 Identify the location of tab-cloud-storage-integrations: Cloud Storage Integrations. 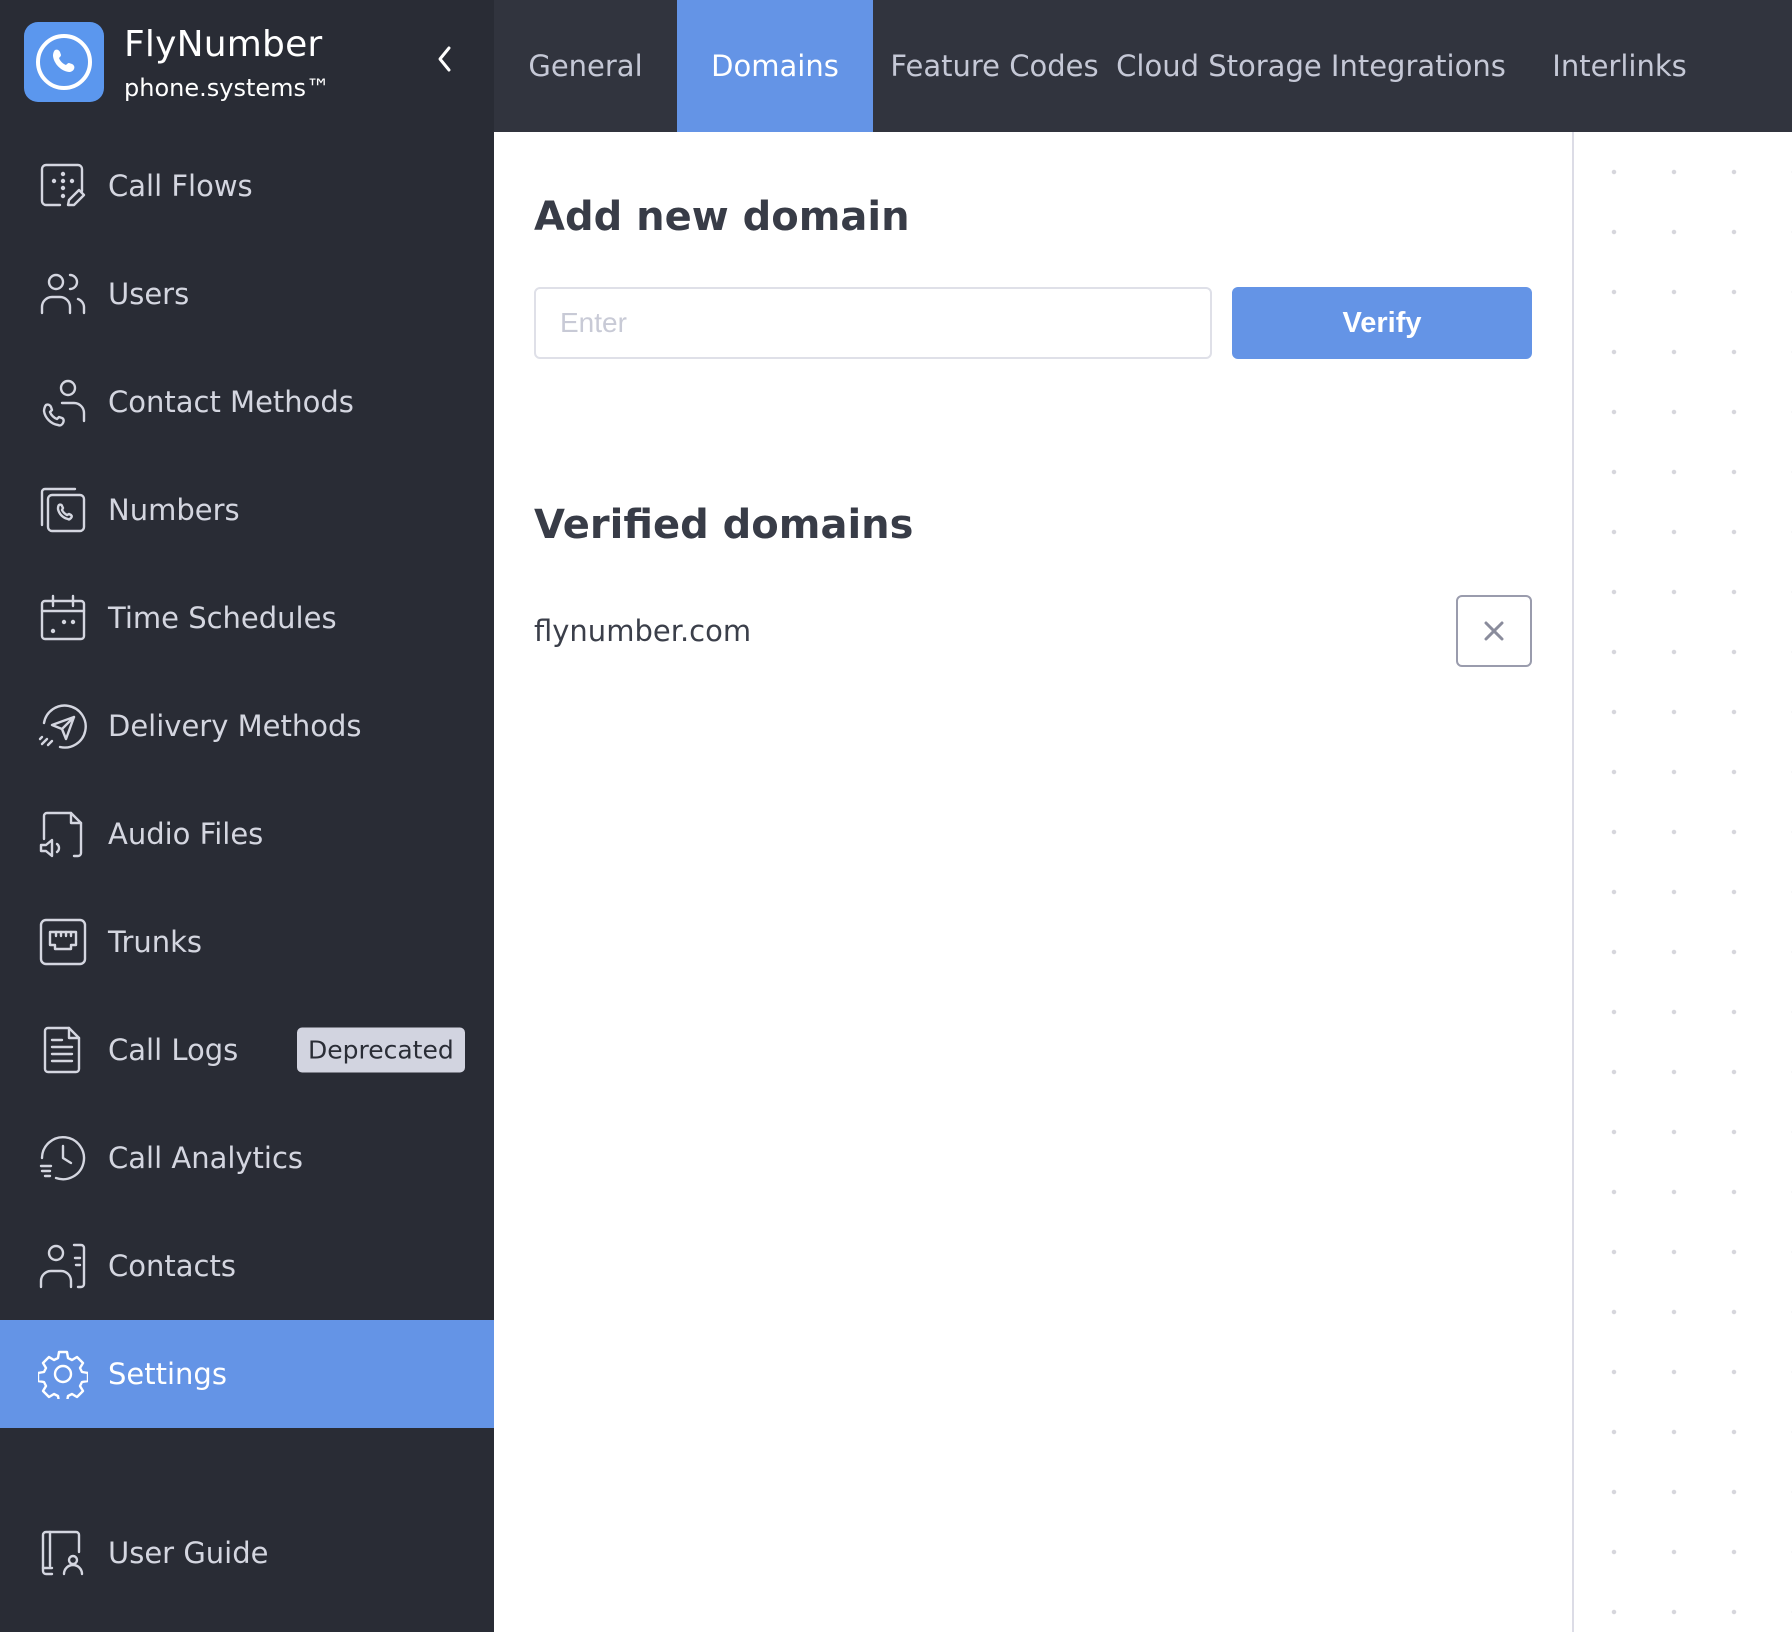
(1311, 66).